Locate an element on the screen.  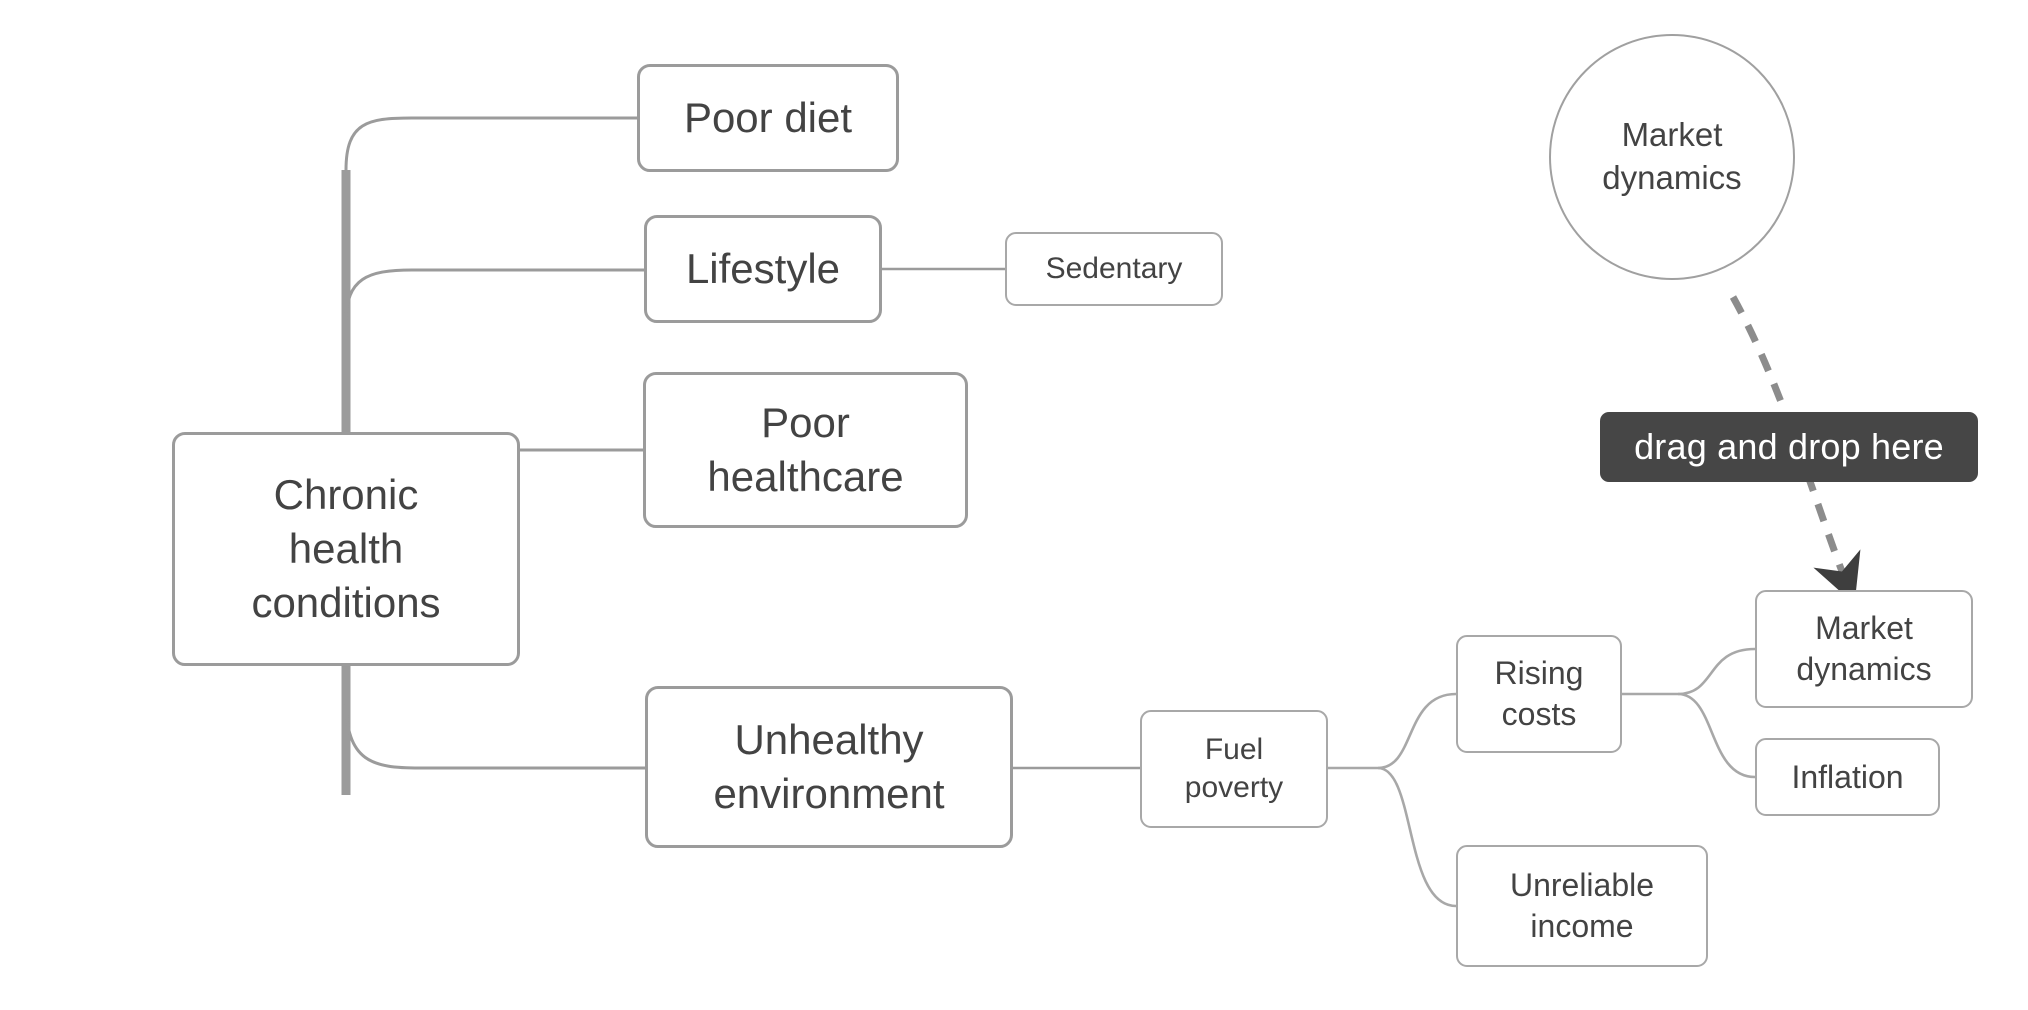
edge-fuel-poverty-rising-costs is located at coordinates (1392, 731).